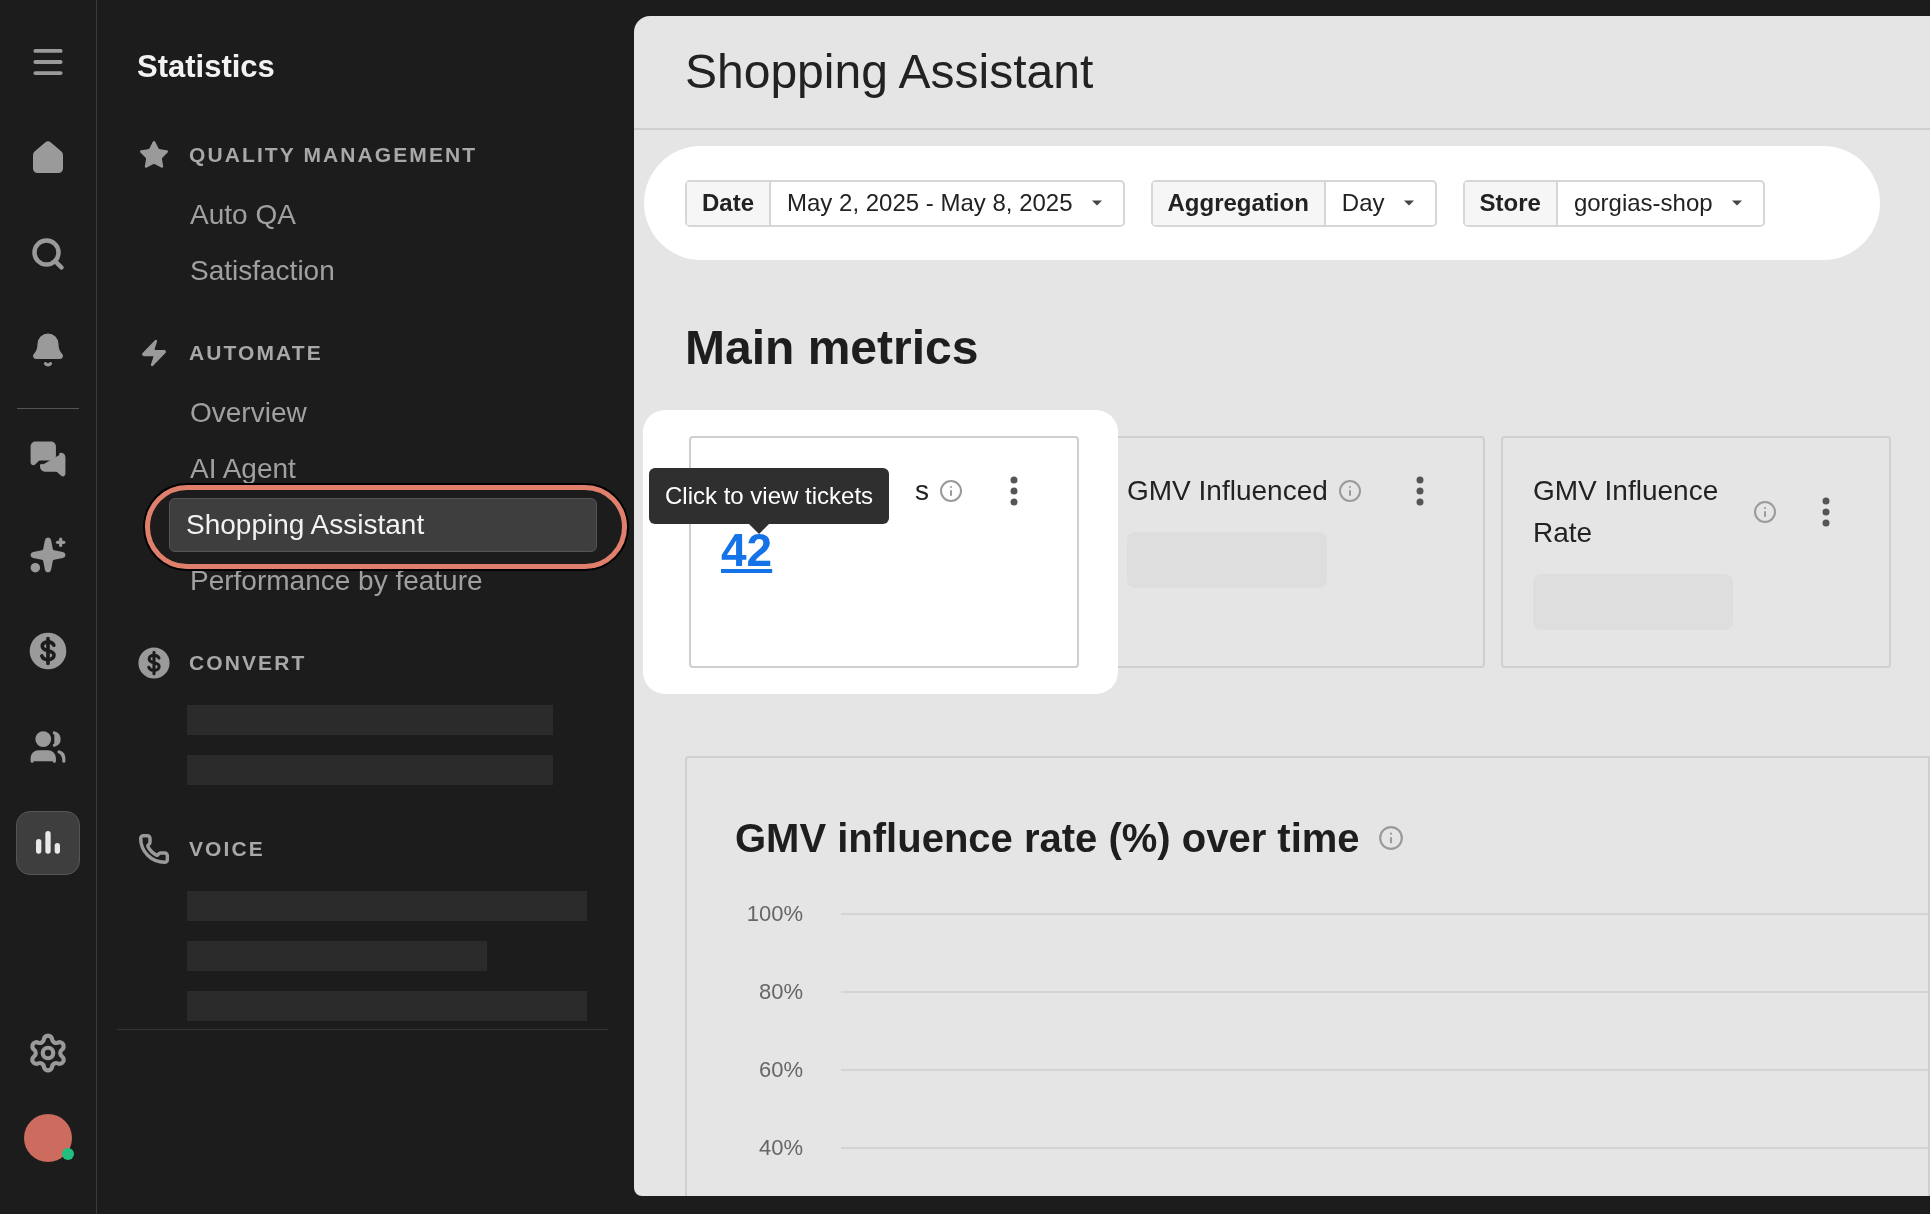 This screenshot has height=1214, width=1930. What do you see at coordinates (48, 350) in the screenshot?
I see `bell-icon` at bounding box center [48, 350].